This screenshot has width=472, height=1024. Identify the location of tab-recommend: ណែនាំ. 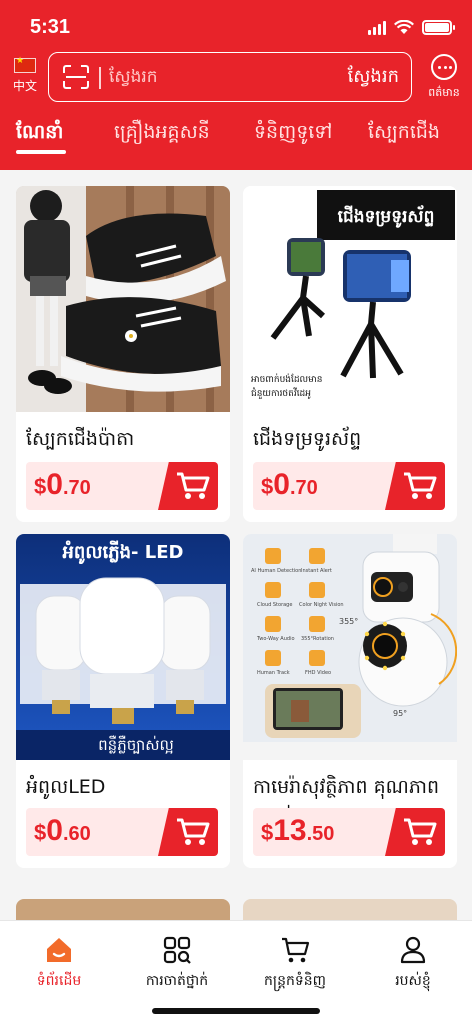
(39, 134).